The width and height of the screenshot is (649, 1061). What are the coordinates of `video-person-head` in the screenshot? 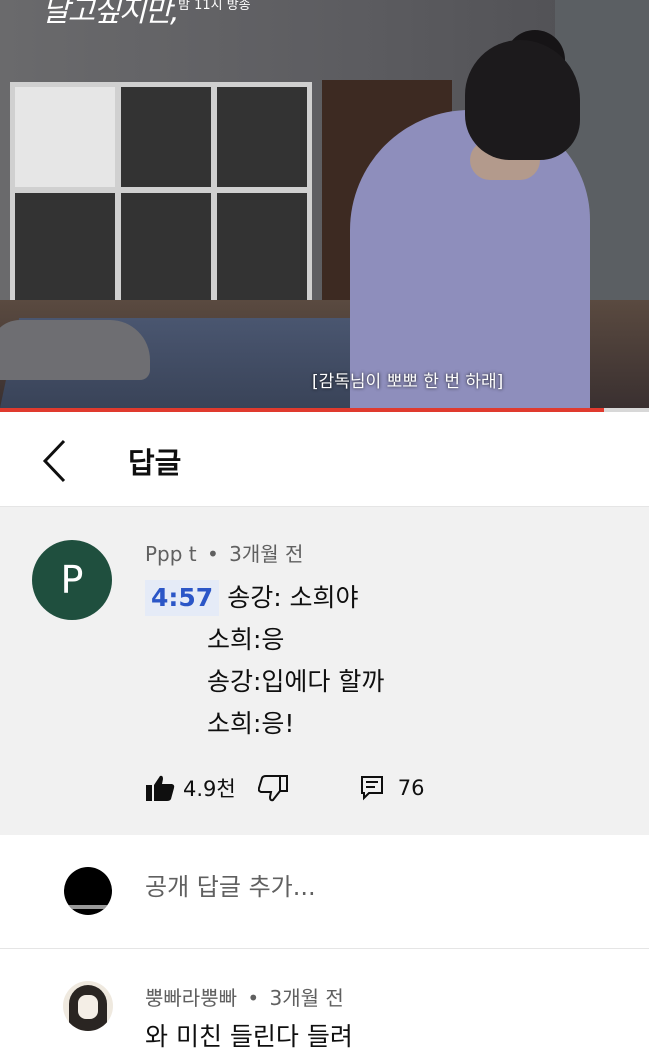 It's located at (522, 100).